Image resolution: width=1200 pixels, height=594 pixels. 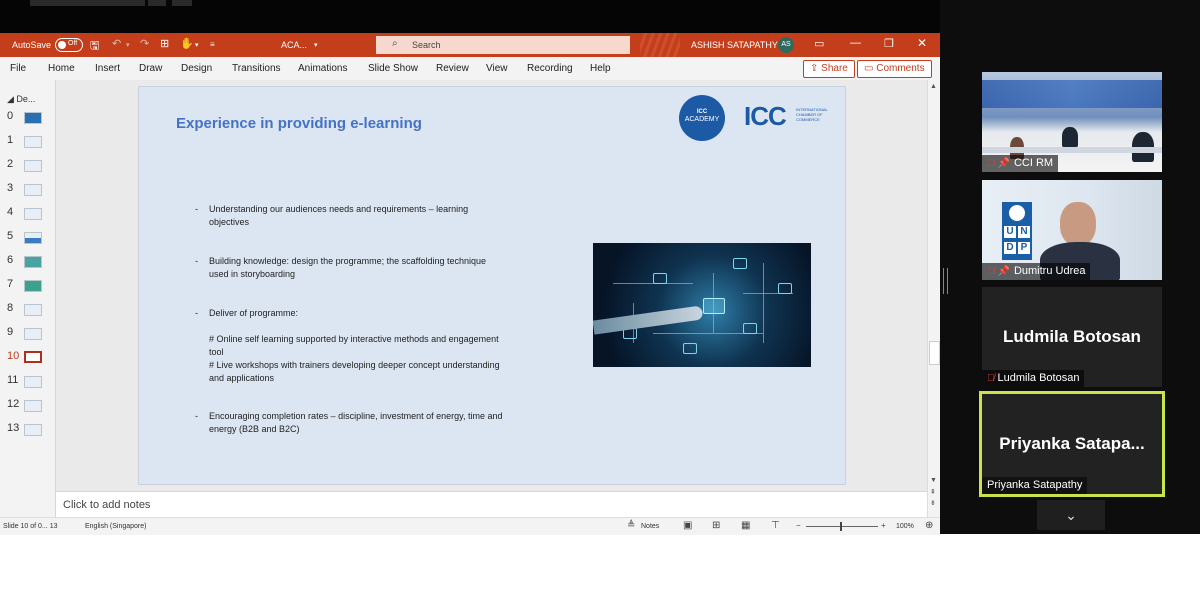 I want to click on e-learning-circuit-image, so click(x=702, y=305).